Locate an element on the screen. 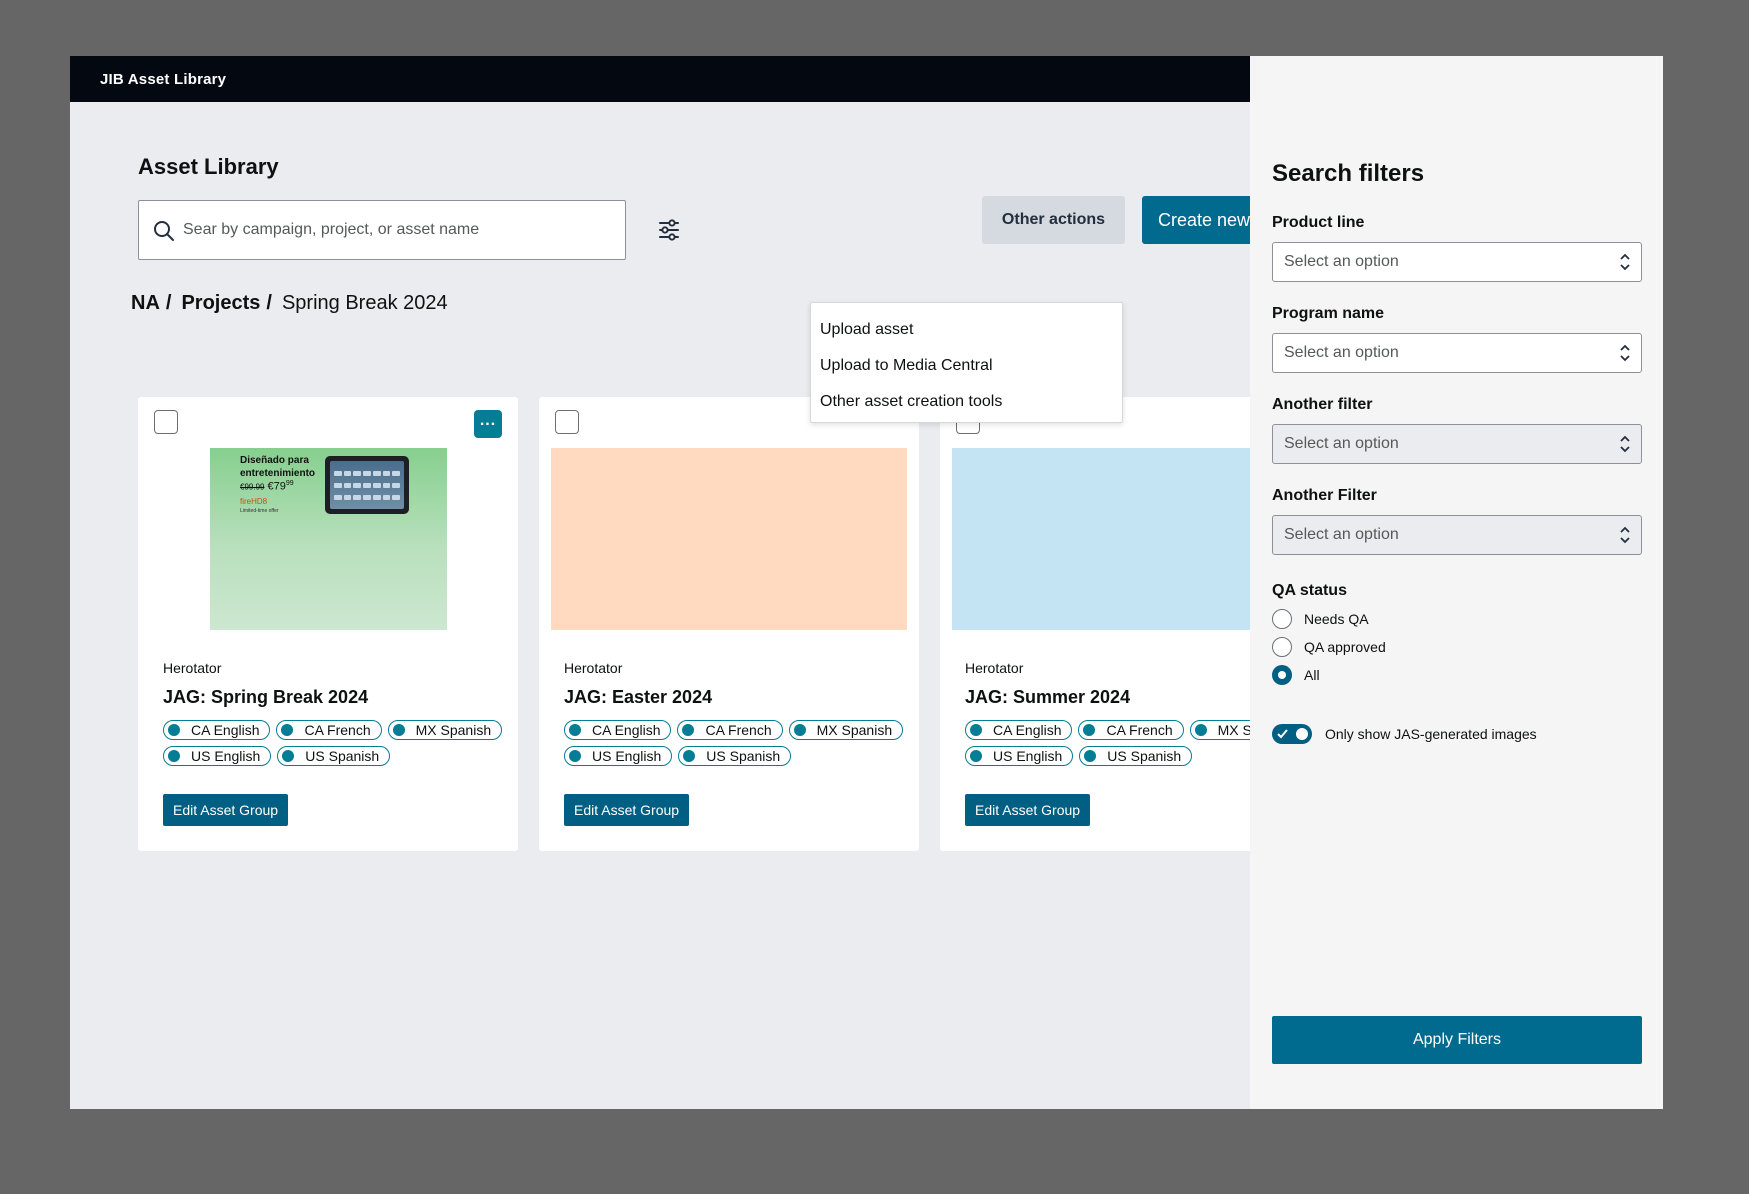  search-icon is located at coordinates (164, 231).